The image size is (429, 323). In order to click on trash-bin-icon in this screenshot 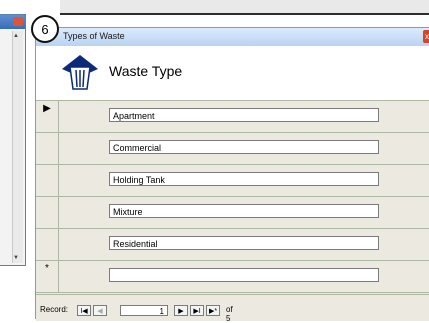, I will do `click(80, 72)`.